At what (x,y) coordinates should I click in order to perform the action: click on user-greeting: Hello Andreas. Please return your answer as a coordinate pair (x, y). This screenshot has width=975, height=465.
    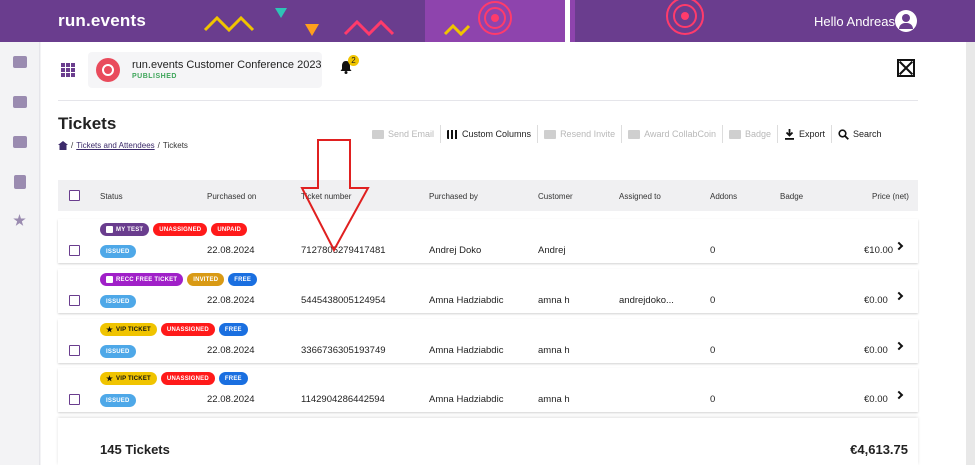
    Looking at the image, I should click on (854, 21).